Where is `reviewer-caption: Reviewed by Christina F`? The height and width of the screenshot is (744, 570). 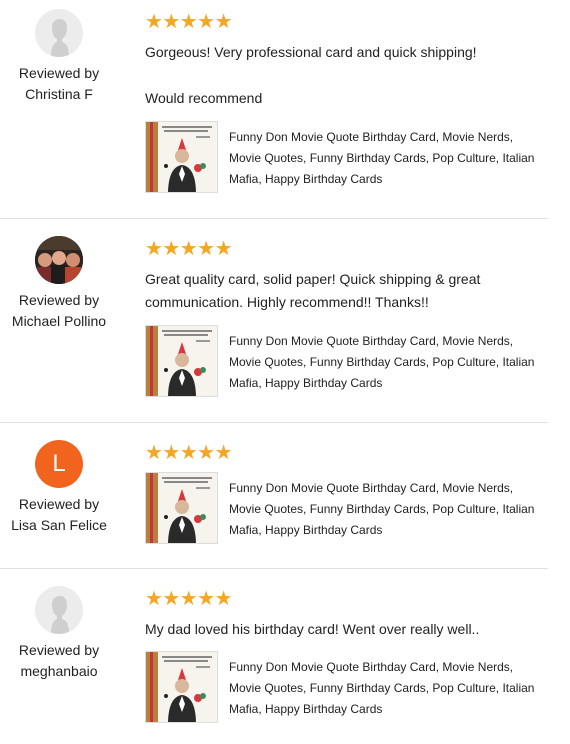 reviewer-caption: Reviewed by Christina F is located at coordinates (59, 84).